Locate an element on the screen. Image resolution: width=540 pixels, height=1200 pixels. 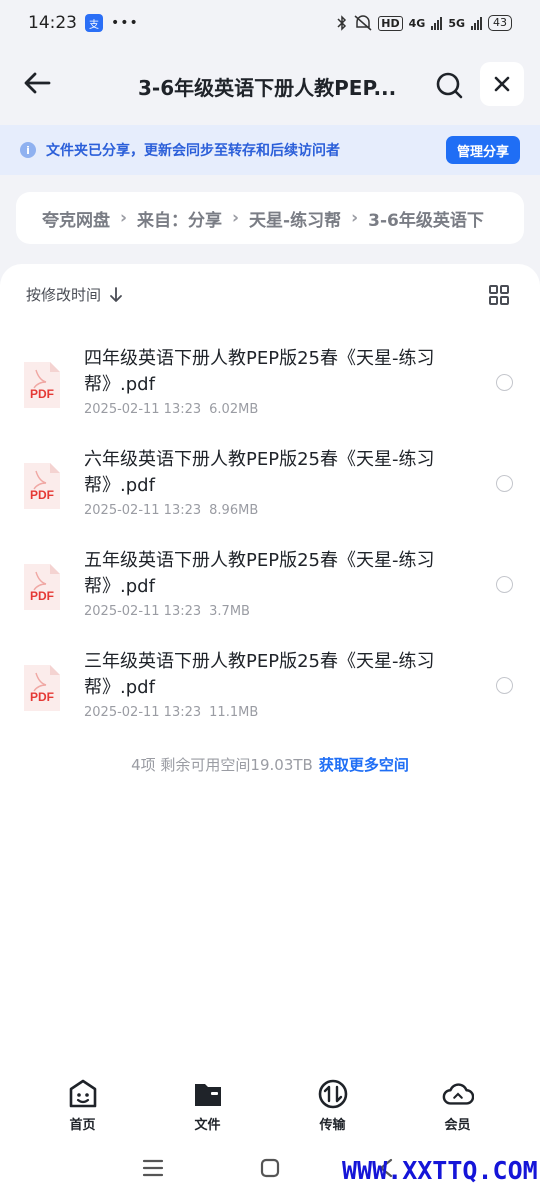
search-icon is located at coordinates (449, 85).